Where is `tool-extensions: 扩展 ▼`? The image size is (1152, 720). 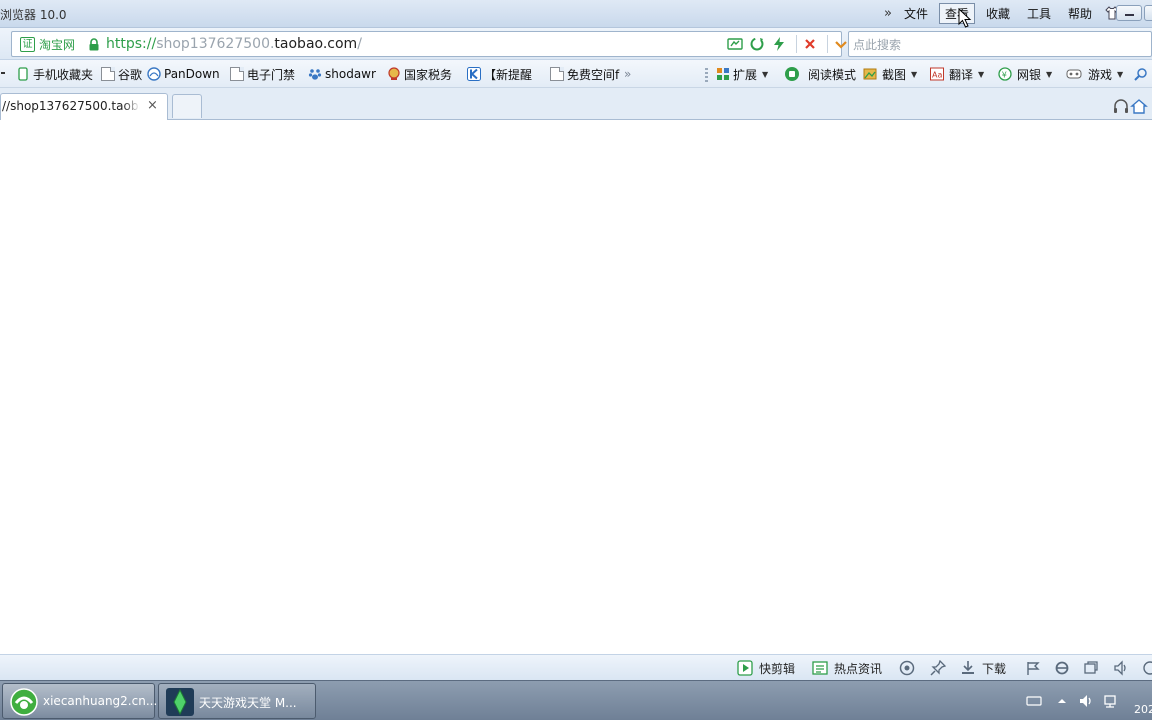
tool-extensions: 扩展 ▼ is located at coordinates (742, 74).